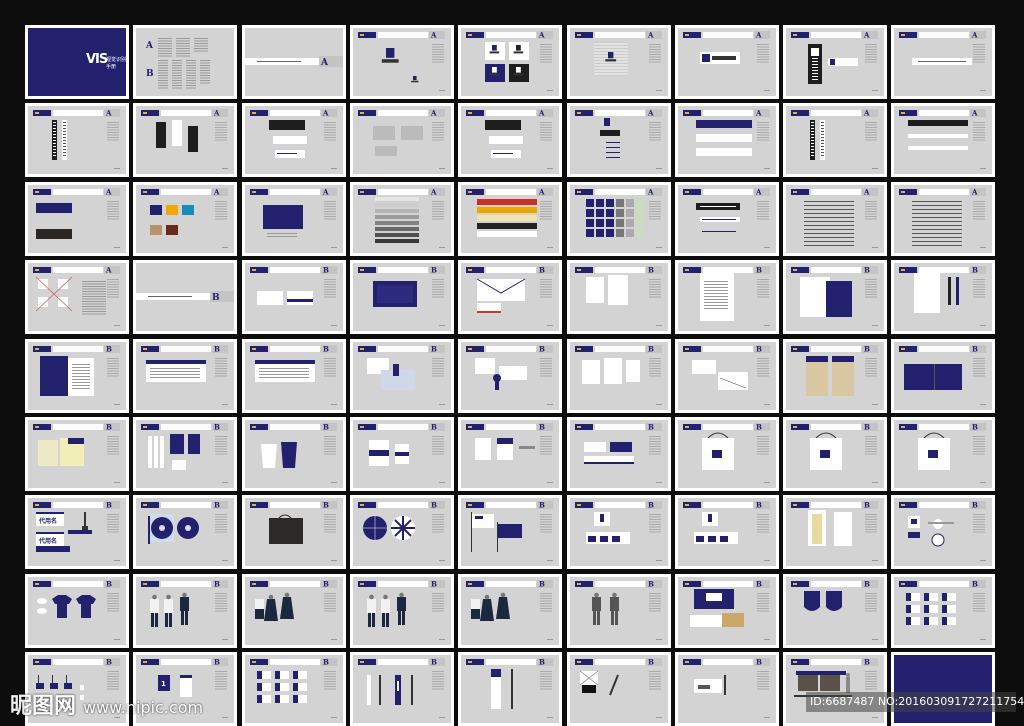 The image size is (1024, 726). I want to click on manual-page-thumbnail-kraft-docs: B, so click(77, 454).